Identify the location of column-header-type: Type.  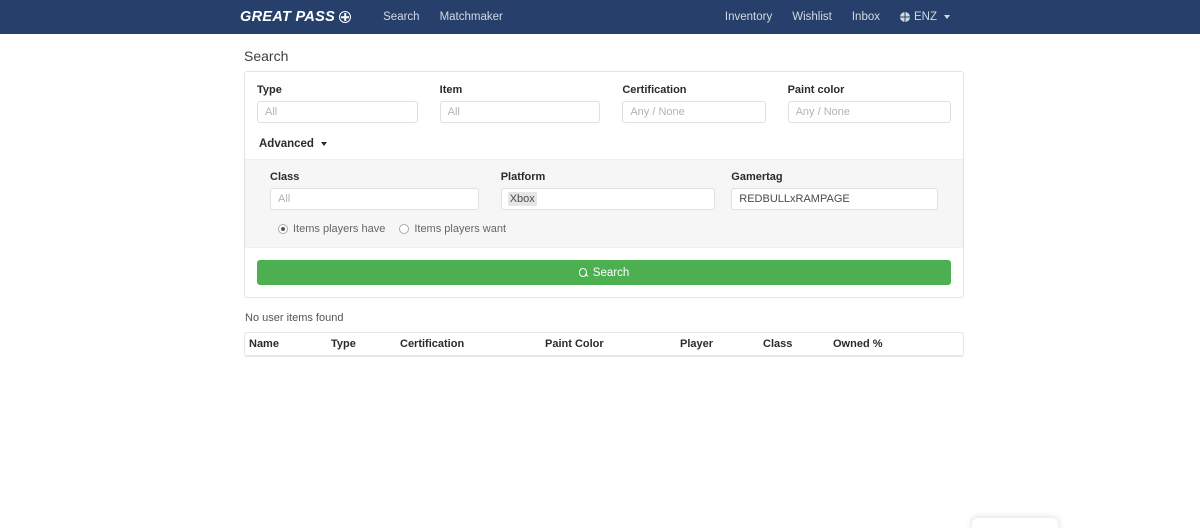
(365, 344).